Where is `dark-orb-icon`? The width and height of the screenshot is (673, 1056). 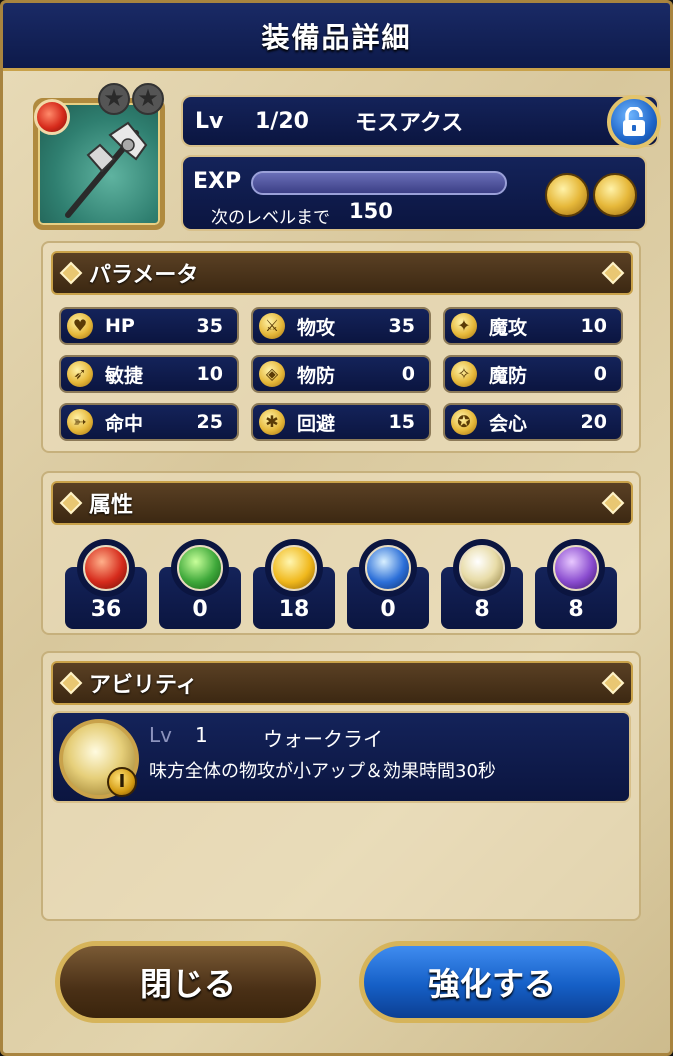 dark-orb-icon is located at coordinates (576, 568).